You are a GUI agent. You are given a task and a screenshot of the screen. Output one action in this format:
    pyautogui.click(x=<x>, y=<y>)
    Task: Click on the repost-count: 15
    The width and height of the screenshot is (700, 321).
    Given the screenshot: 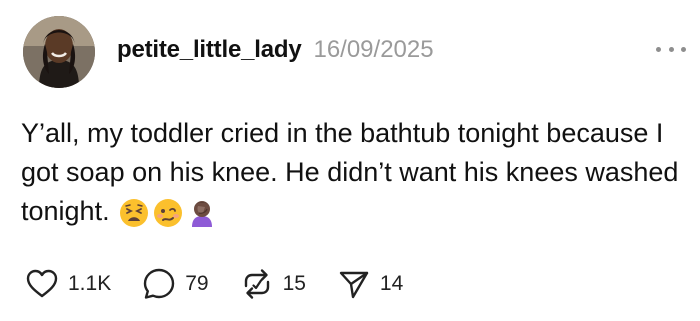 What is the action you would take?
    pyautogui.click(x=294, y=283)
    